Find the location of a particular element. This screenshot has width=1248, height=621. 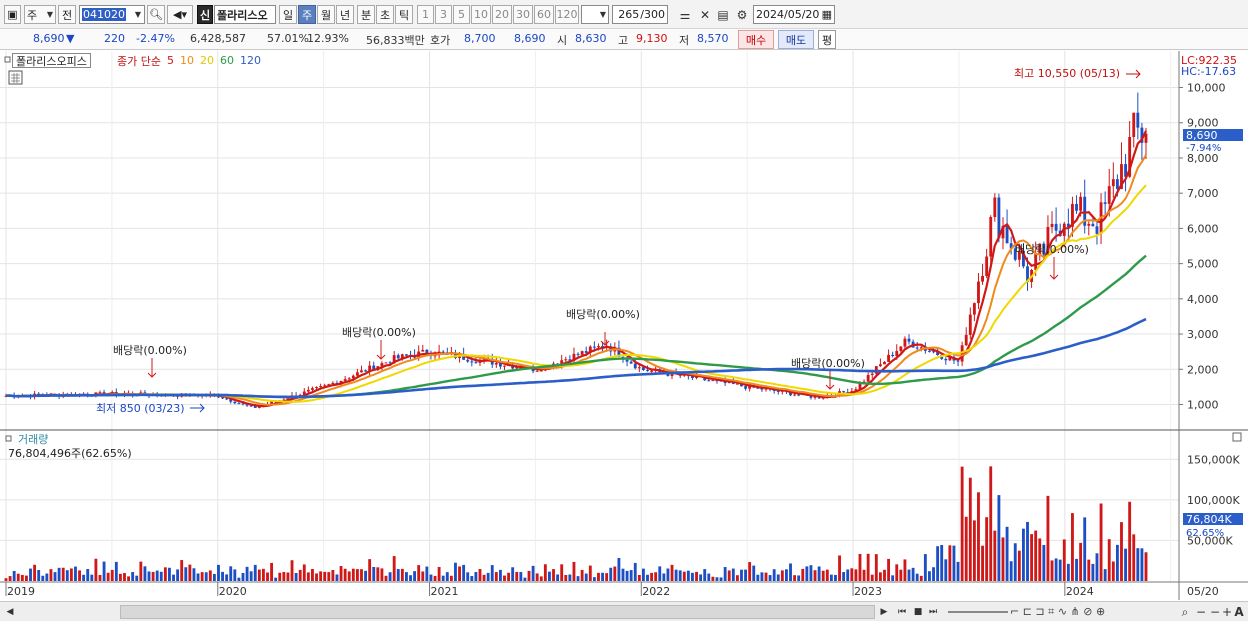

interval-10-button: 10 is located at coordinates (481, 14).